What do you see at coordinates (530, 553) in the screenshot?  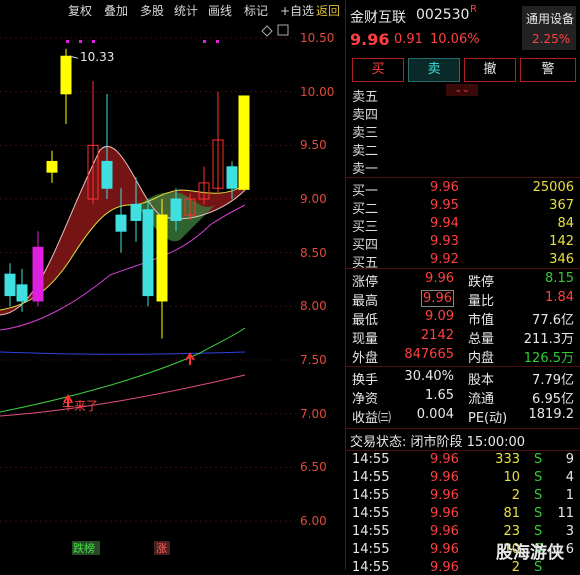 I see `watermark: 股海游侠` at bounding box center [530, 553].